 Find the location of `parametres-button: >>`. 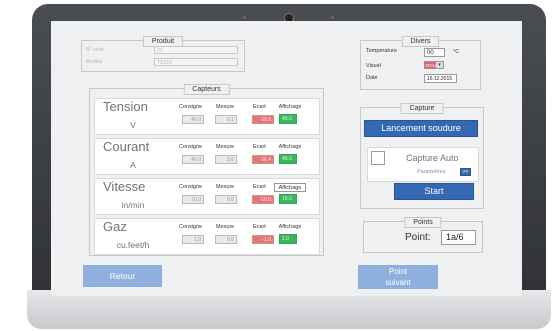

parametres-button: >> is located at coordinates (465, 172).